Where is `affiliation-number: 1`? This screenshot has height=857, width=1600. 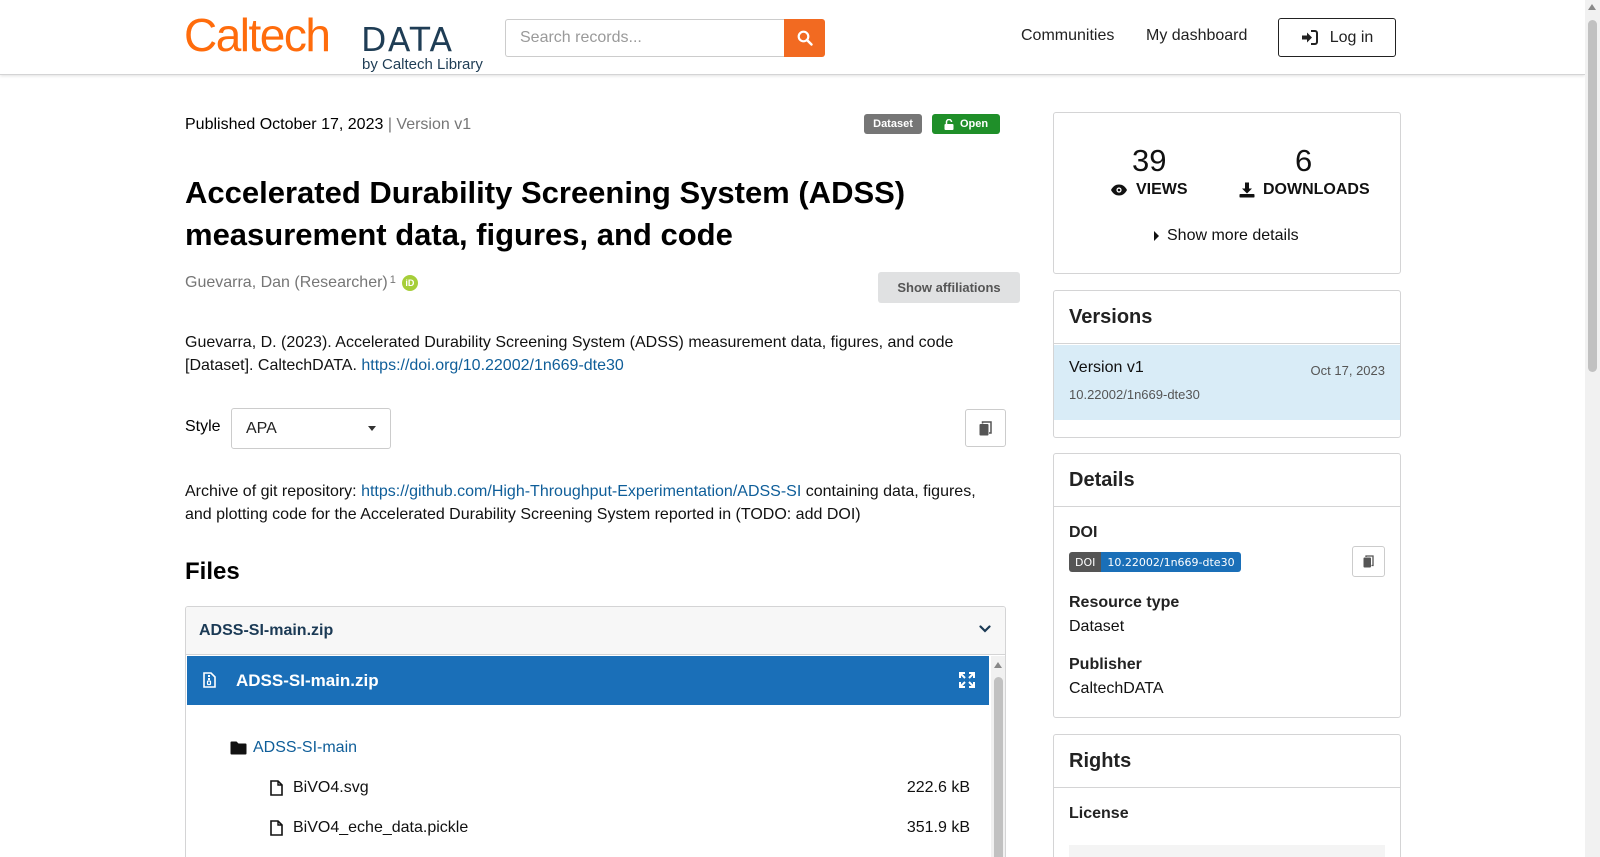 affiliation-number: 1 is located at coordinates (392, 280).